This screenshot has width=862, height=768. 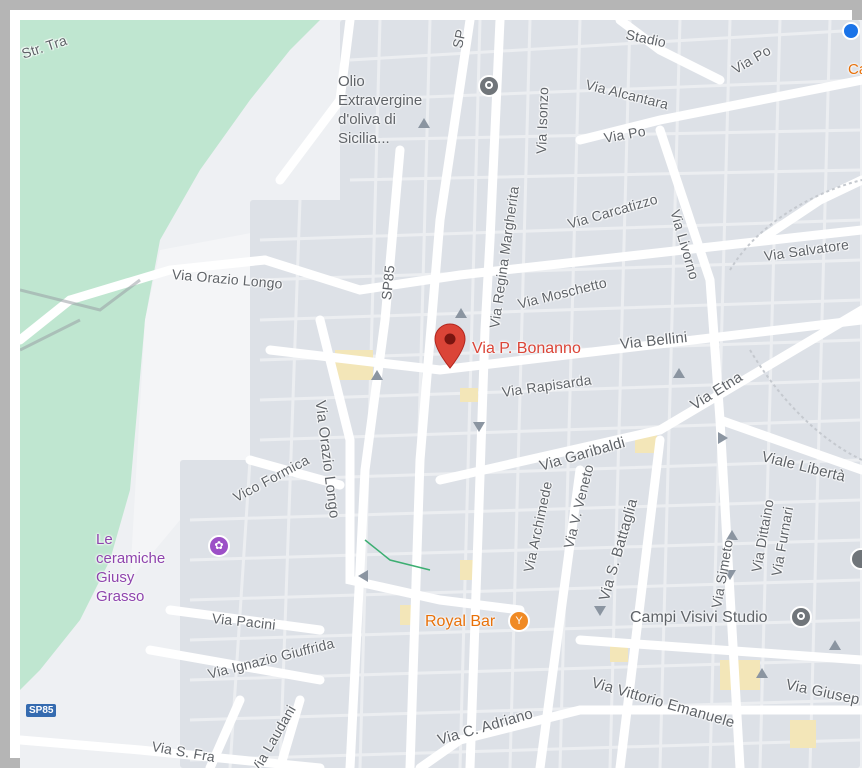 What do you see at coordinates (519, 621) in the screenshot?
I see `cocktail-icon: Y` at bounding box center [519, 621].